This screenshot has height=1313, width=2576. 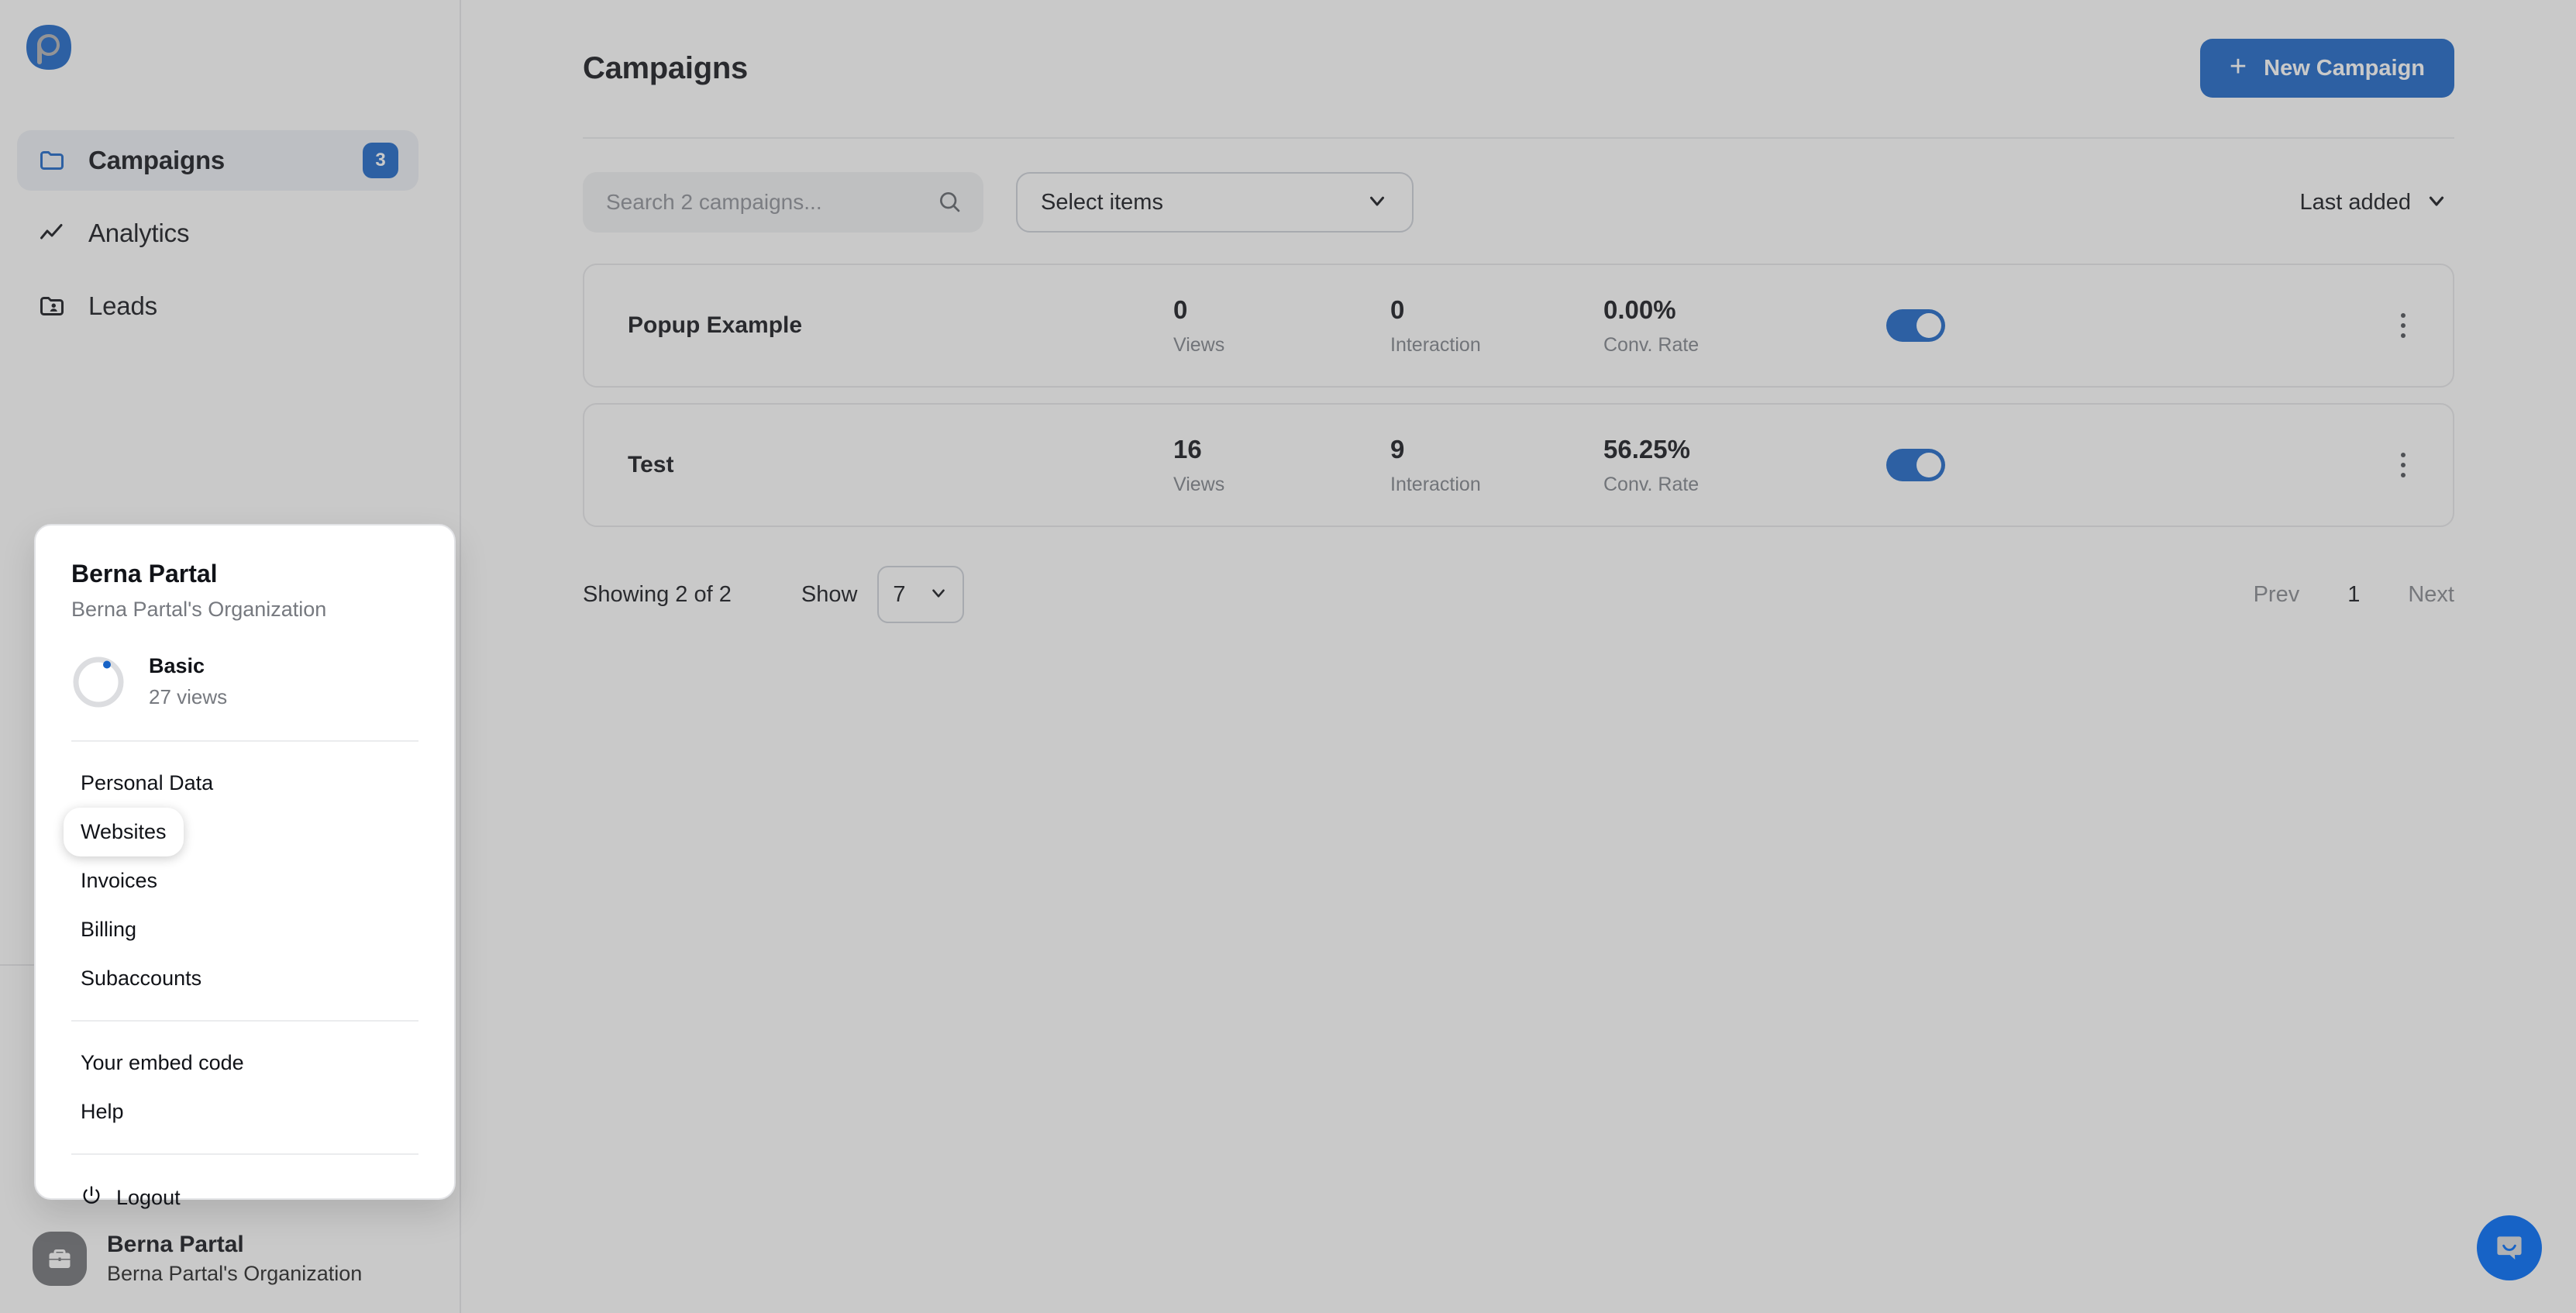 What do you see at coordinates (1435, 465) in the screenshot?
I see `metric-interaction: 9 Interaction` at bounding box center [1435, 465].